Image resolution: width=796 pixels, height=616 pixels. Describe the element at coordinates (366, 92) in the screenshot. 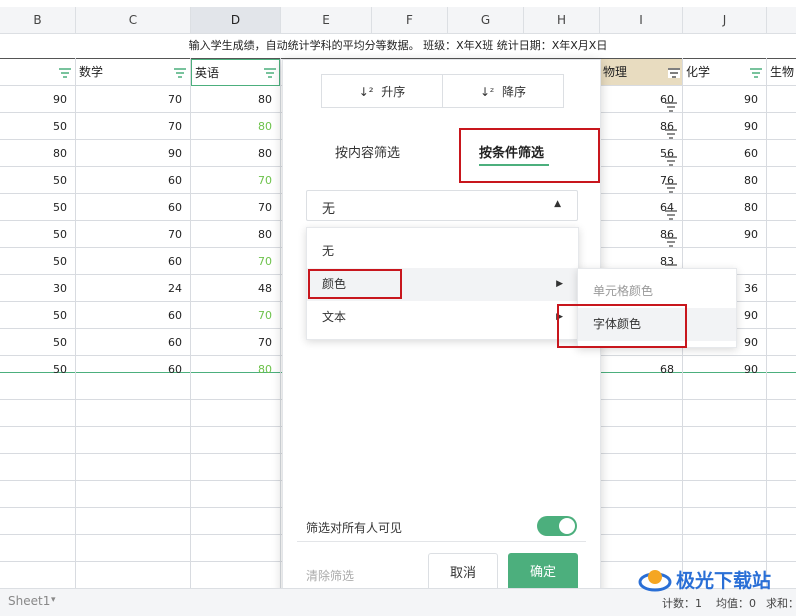

I see `sort-ascending-icon: ↓²` at that location.